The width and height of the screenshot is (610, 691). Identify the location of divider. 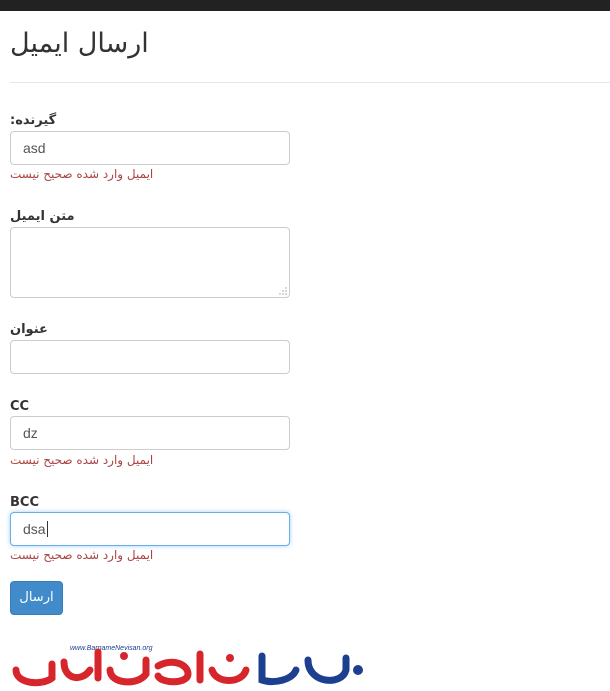
(310, 82).